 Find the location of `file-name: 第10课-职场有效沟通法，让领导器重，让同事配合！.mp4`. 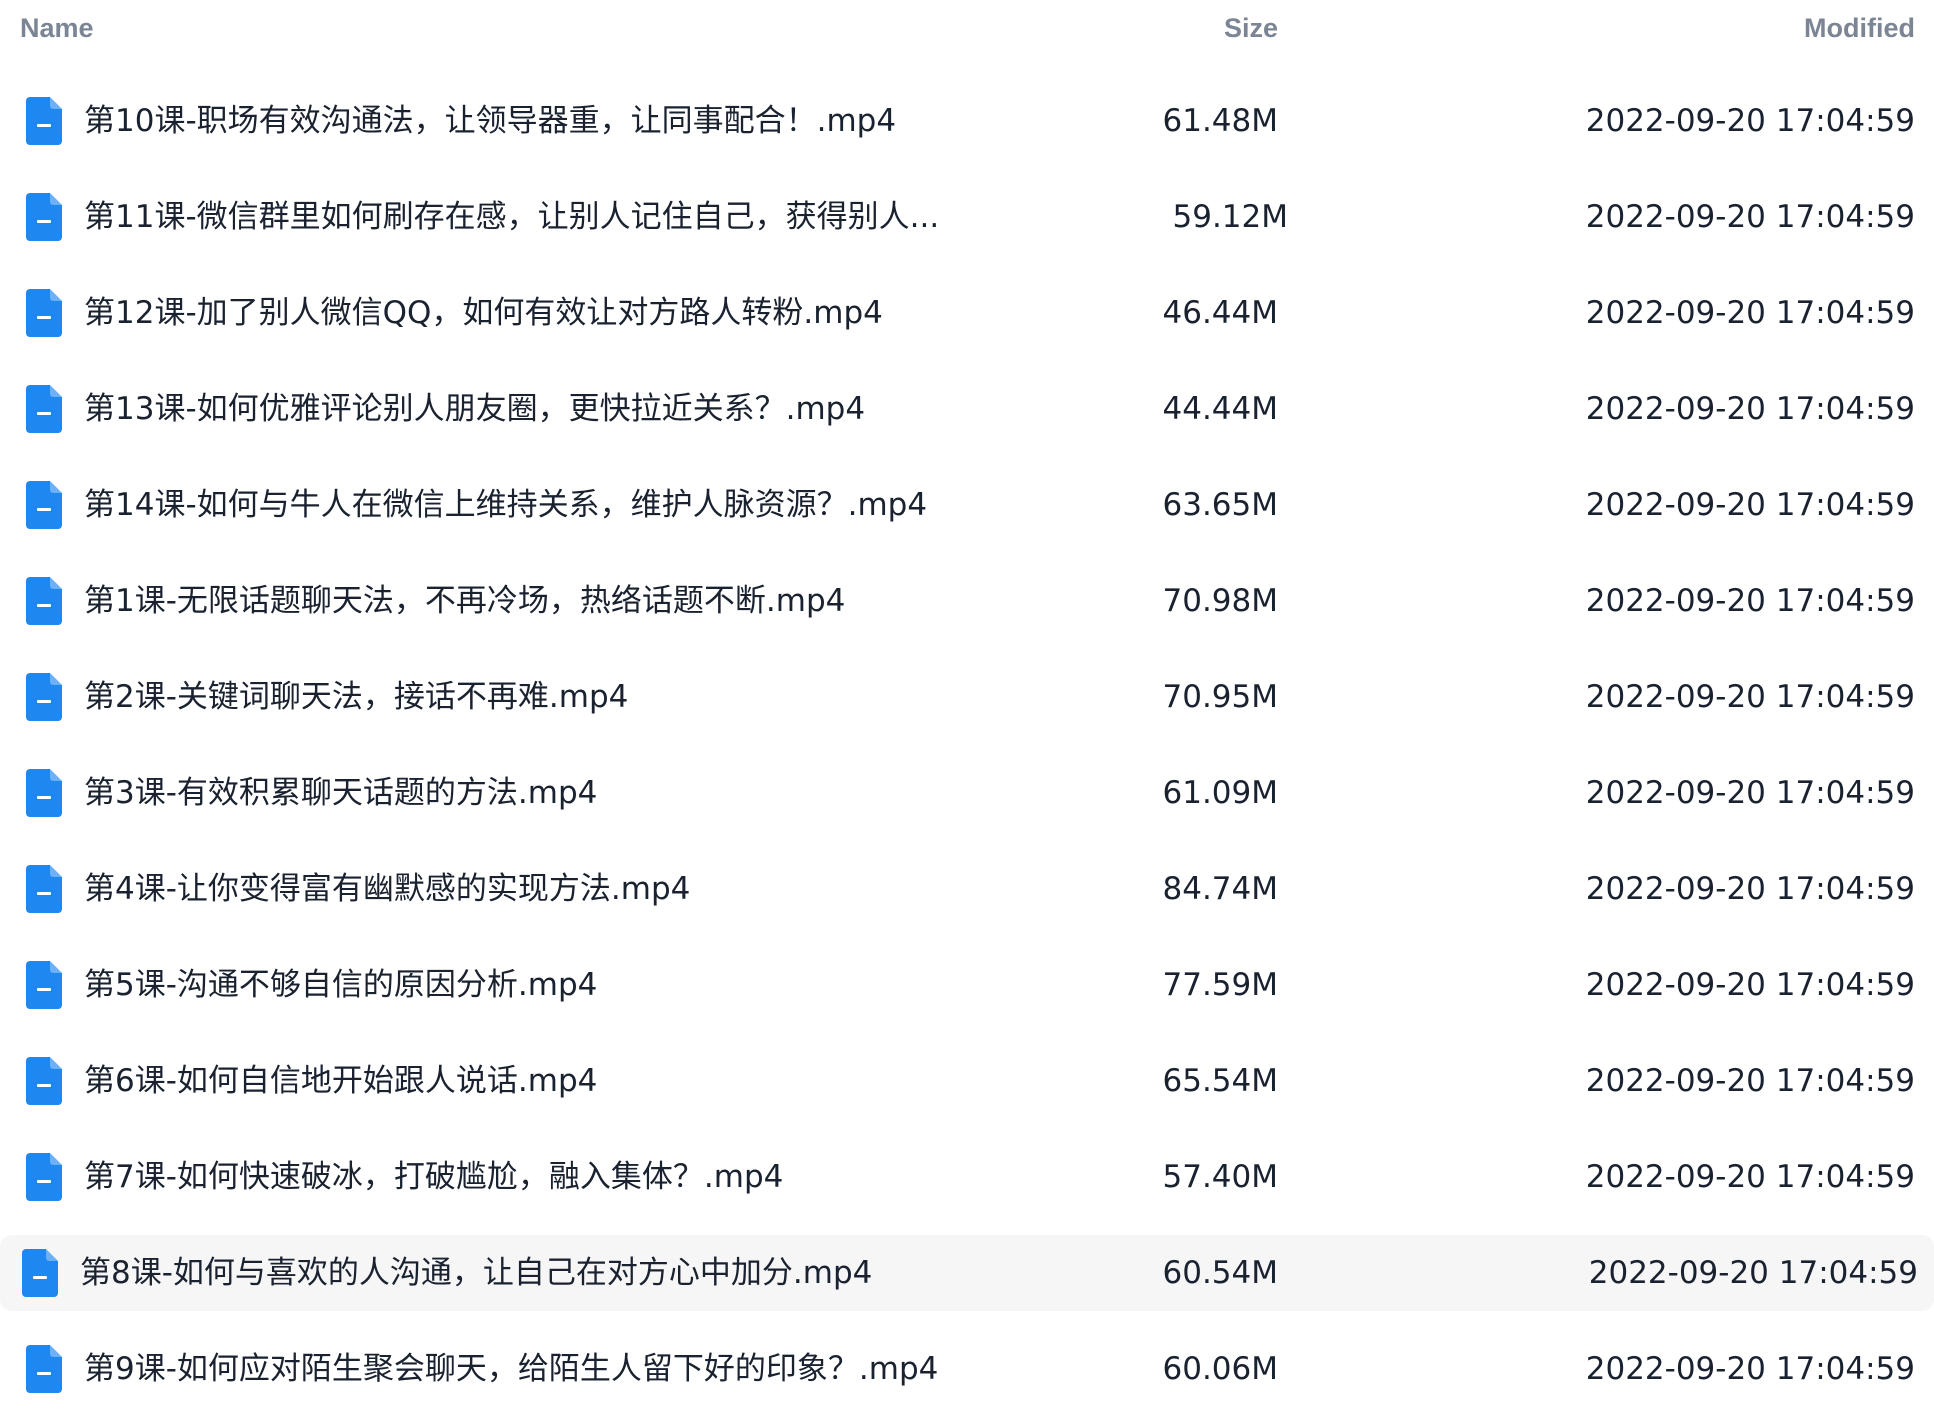

file-name: 第10课-职场有效沟通法，让领导器重，让同事配合！.mp4 is located at coordinates (490, 121).